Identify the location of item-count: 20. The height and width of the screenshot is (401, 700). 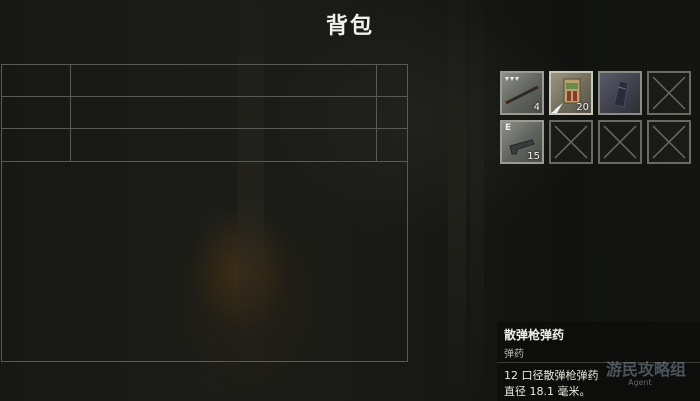
(582, 107).